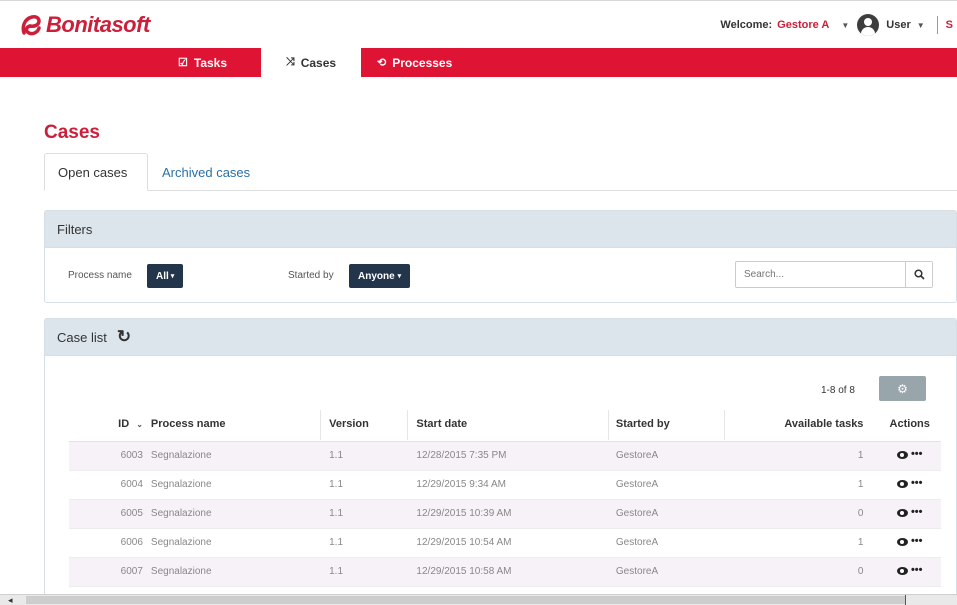 The height and width of the screenshot is (605, 957). What do you see at coordinates (500, 337) in the screenshot?
I see `case-list-header: Case list ↻` at bounding box center [500, 337].